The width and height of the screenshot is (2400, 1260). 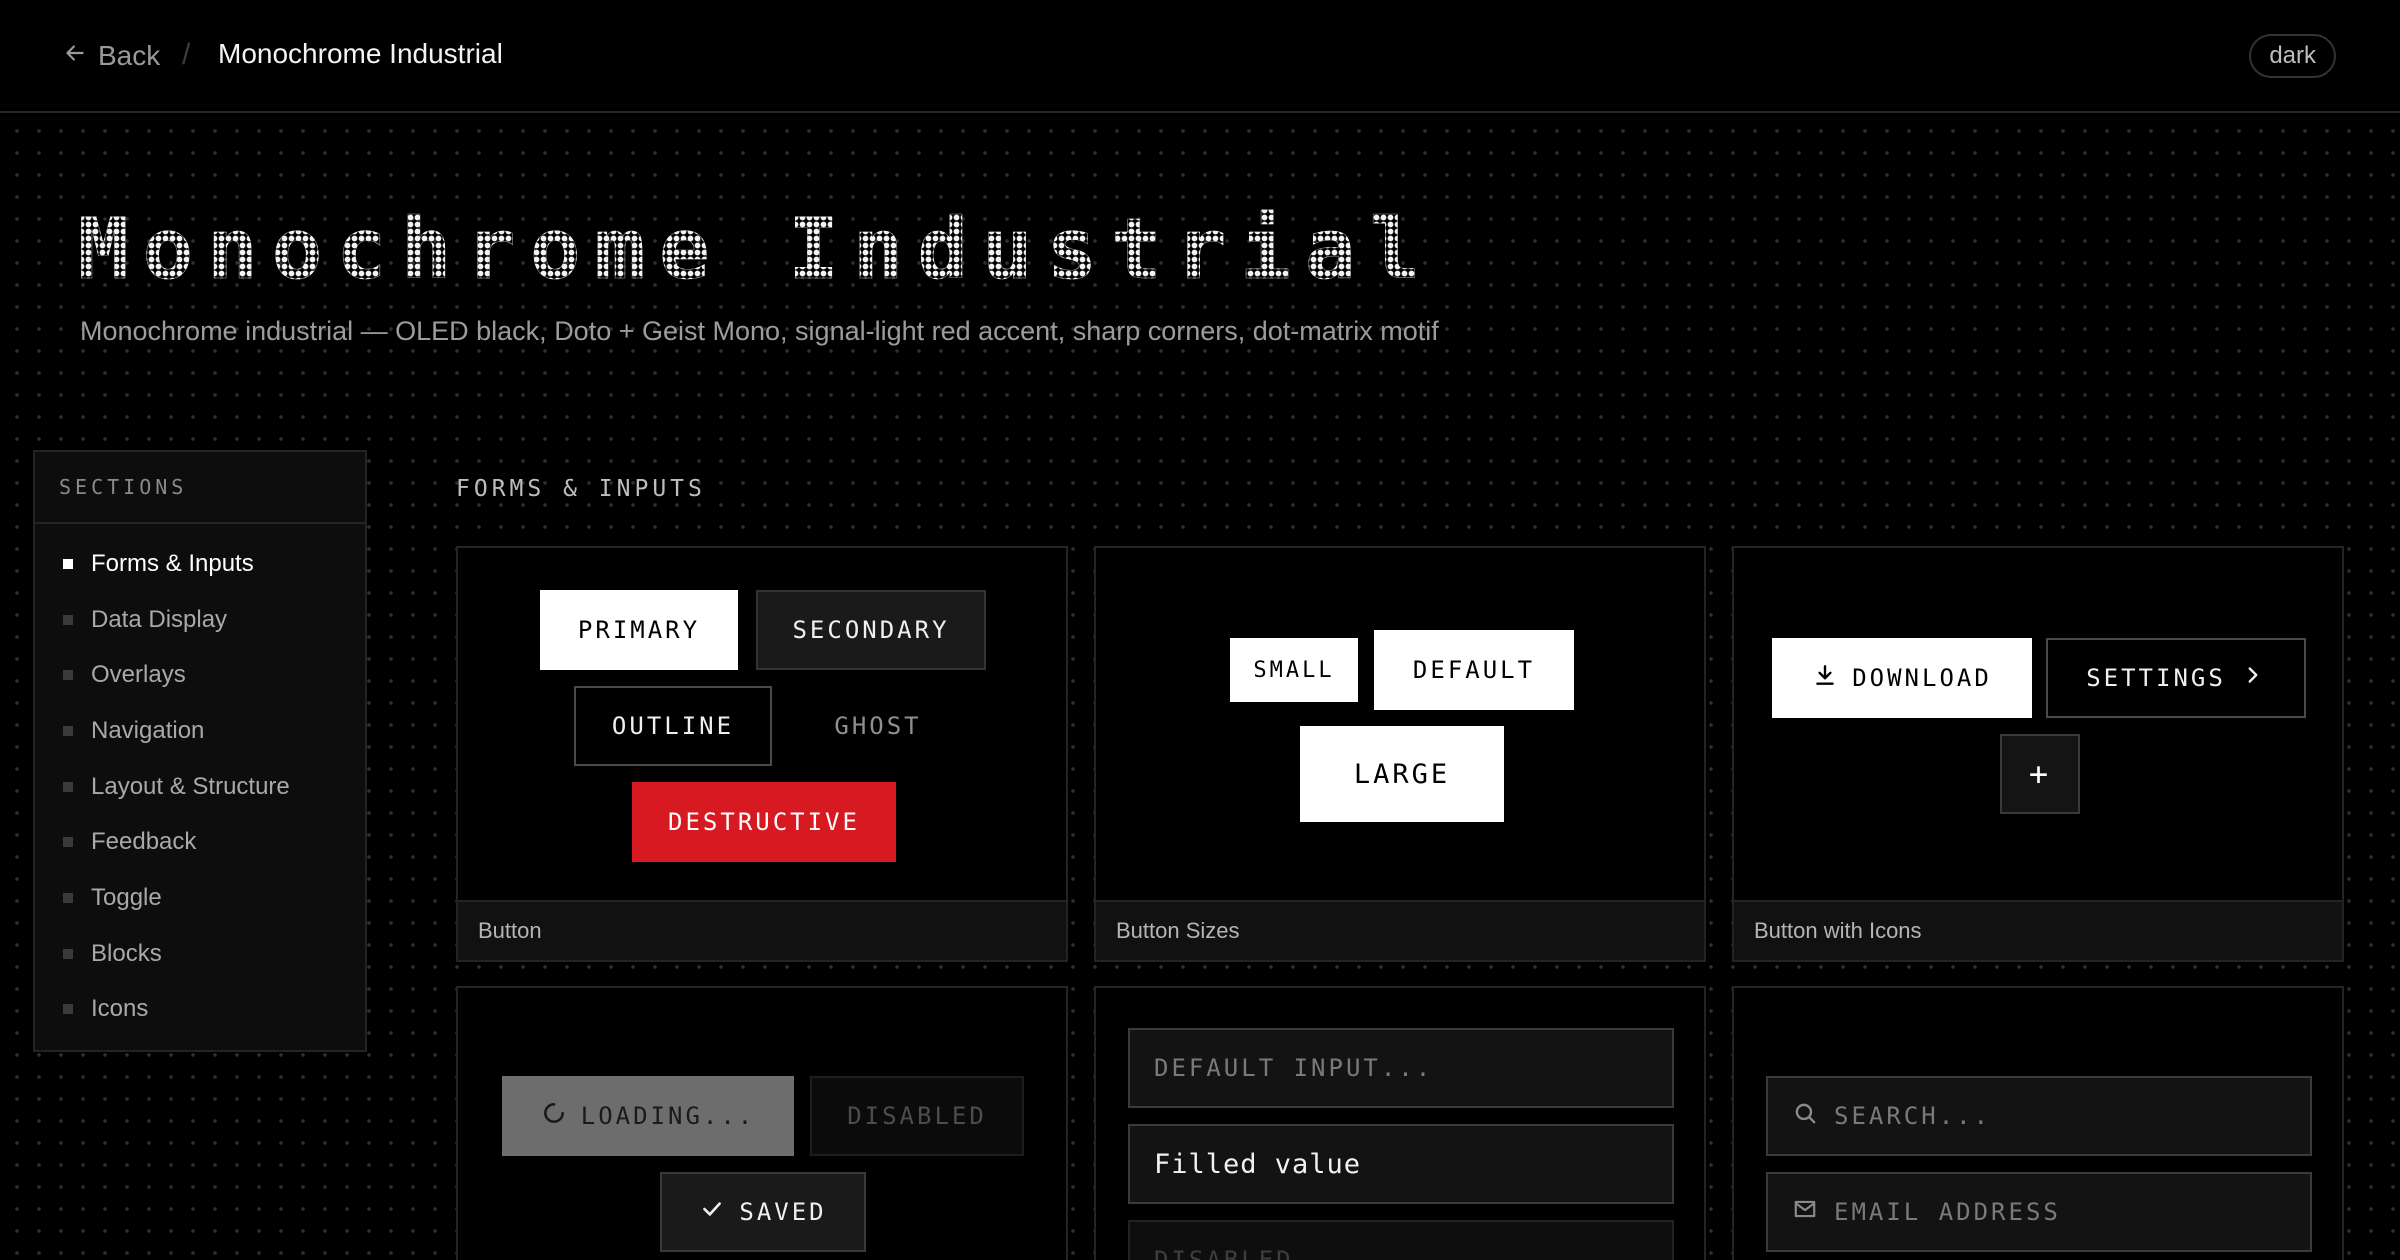 I want to click on sidebar-item-label: Toggle, so click(x=126, y=897).